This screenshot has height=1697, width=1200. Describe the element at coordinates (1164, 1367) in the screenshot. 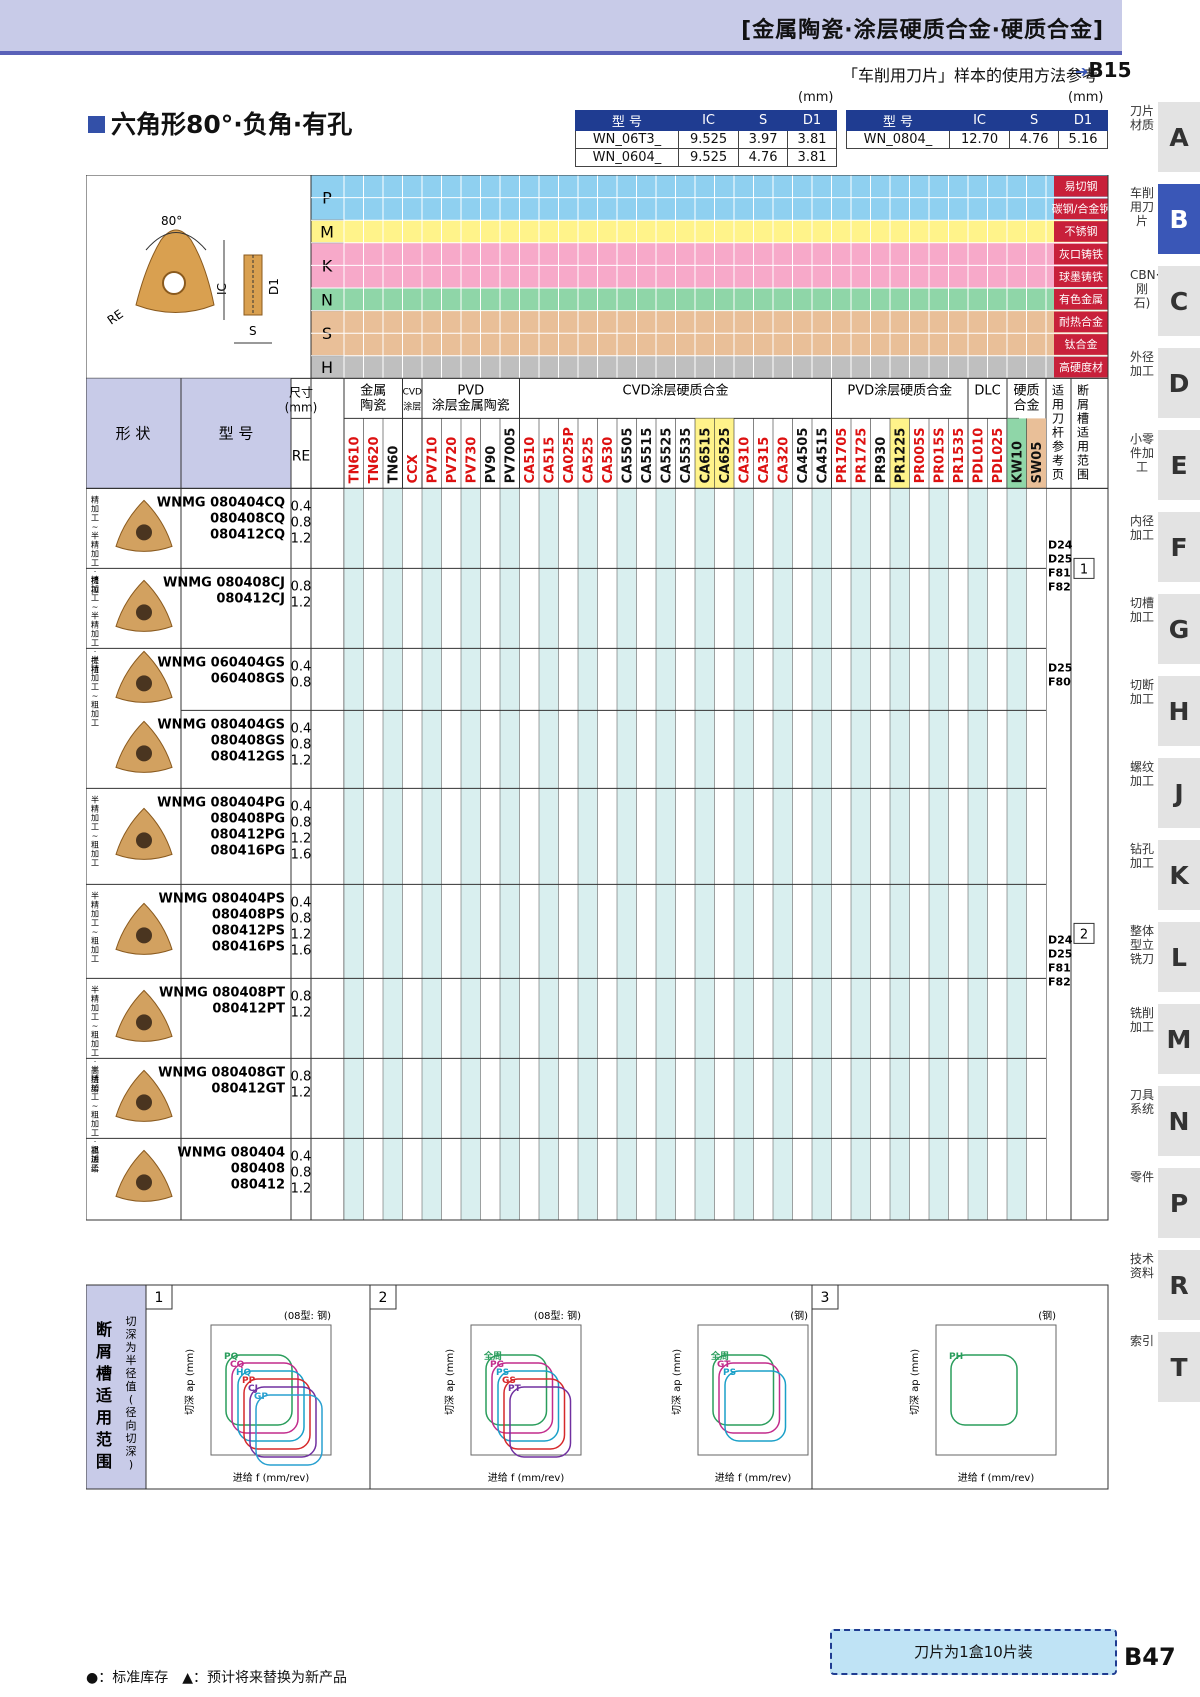

I see `sidebar-item-T: 索引 T` at that location.